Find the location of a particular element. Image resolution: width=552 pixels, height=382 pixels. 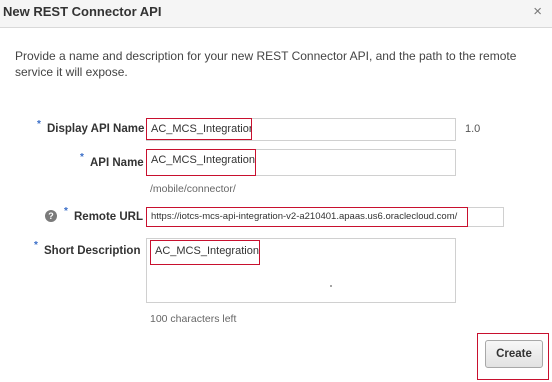

api-path-hint: /mobile/connector/ is located at coordinates (193, 189).